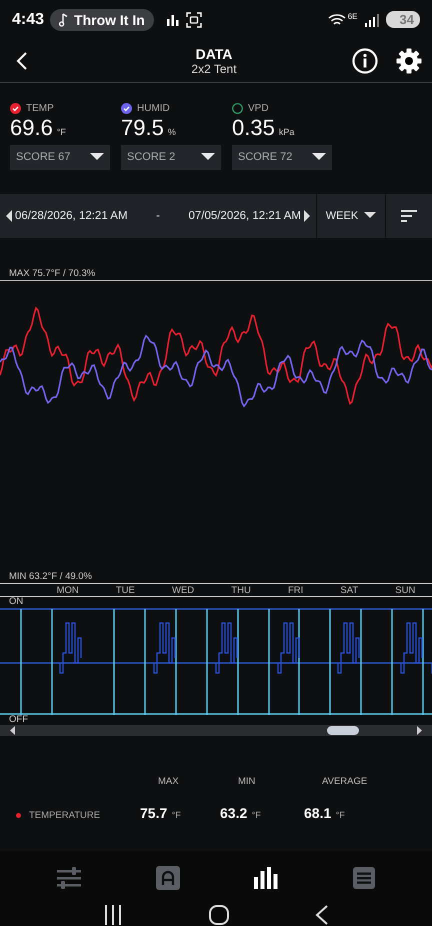 Image resolution: width=432 pixels, height=926 pixels. Describe the element at coordinates (16, 602) in the screenshot. I see `on-label: ON` at that location.